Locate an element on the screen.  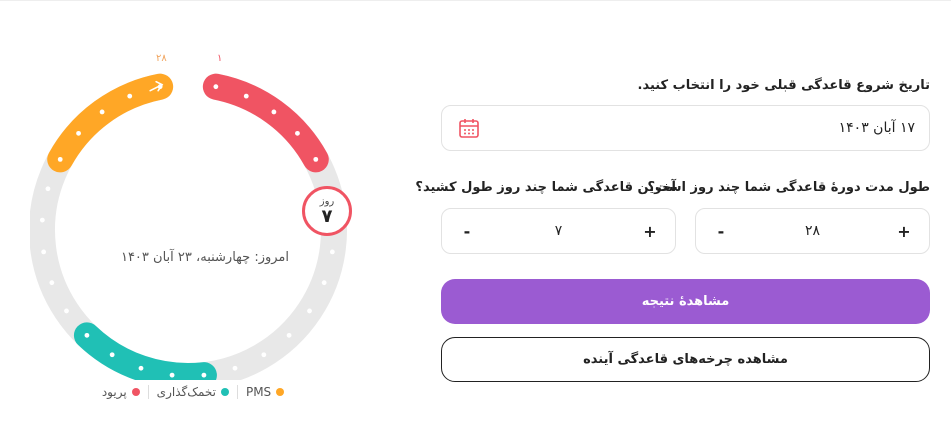
period-length-question: آخرین قاعدگی شما چند روز طول کشید؟ is located at coordinates (545, 187).